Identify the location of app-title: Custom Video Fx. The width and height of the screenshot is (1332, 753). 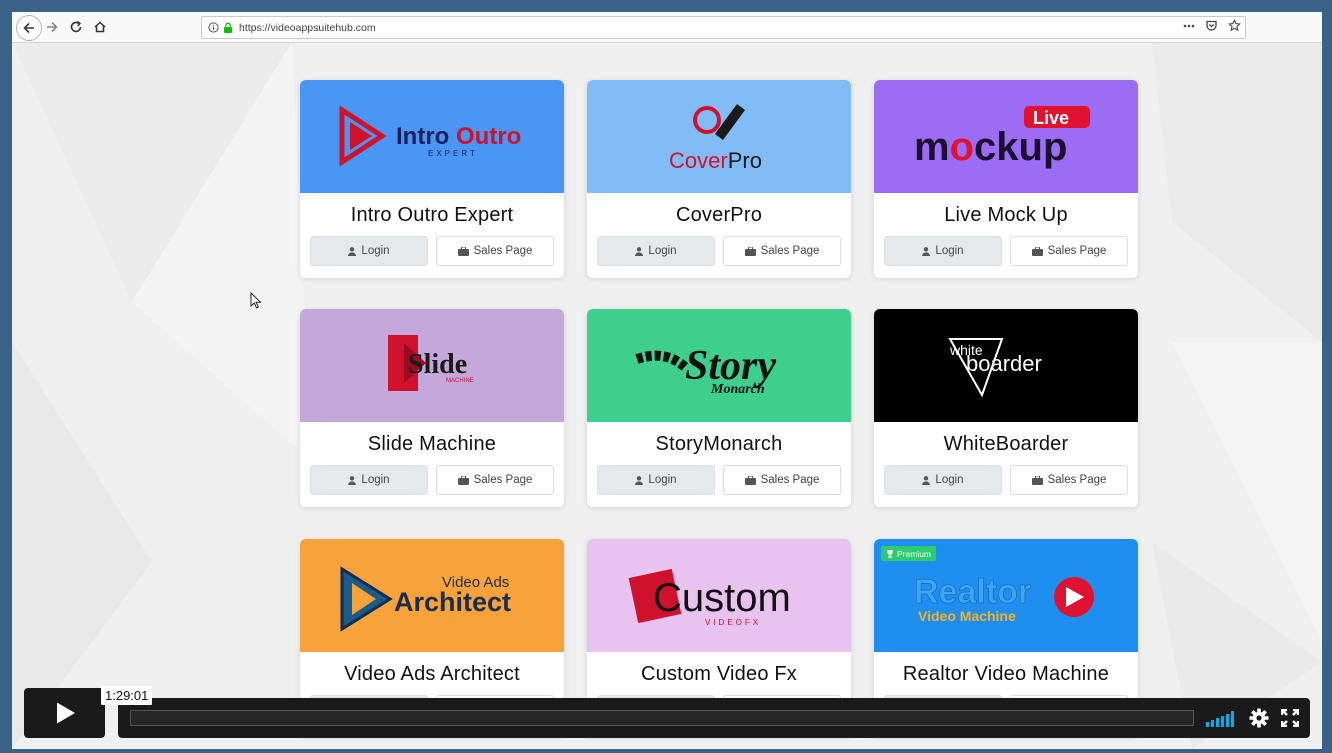
(719, 674).